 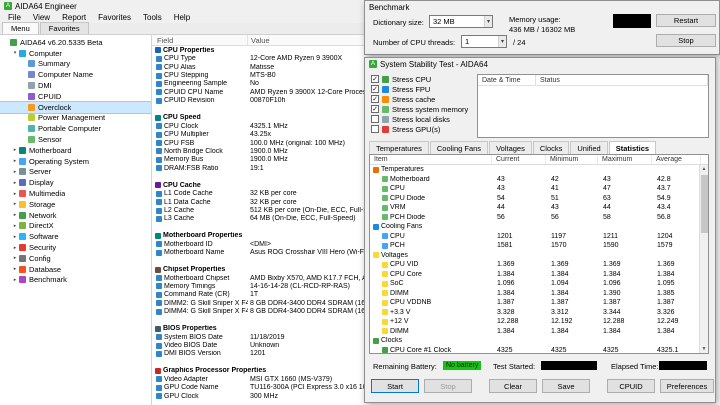 What do you see at coordinates (686, 20) in the screenshot?
I see `restart-button: Restart` at bounding box center [686, 20].